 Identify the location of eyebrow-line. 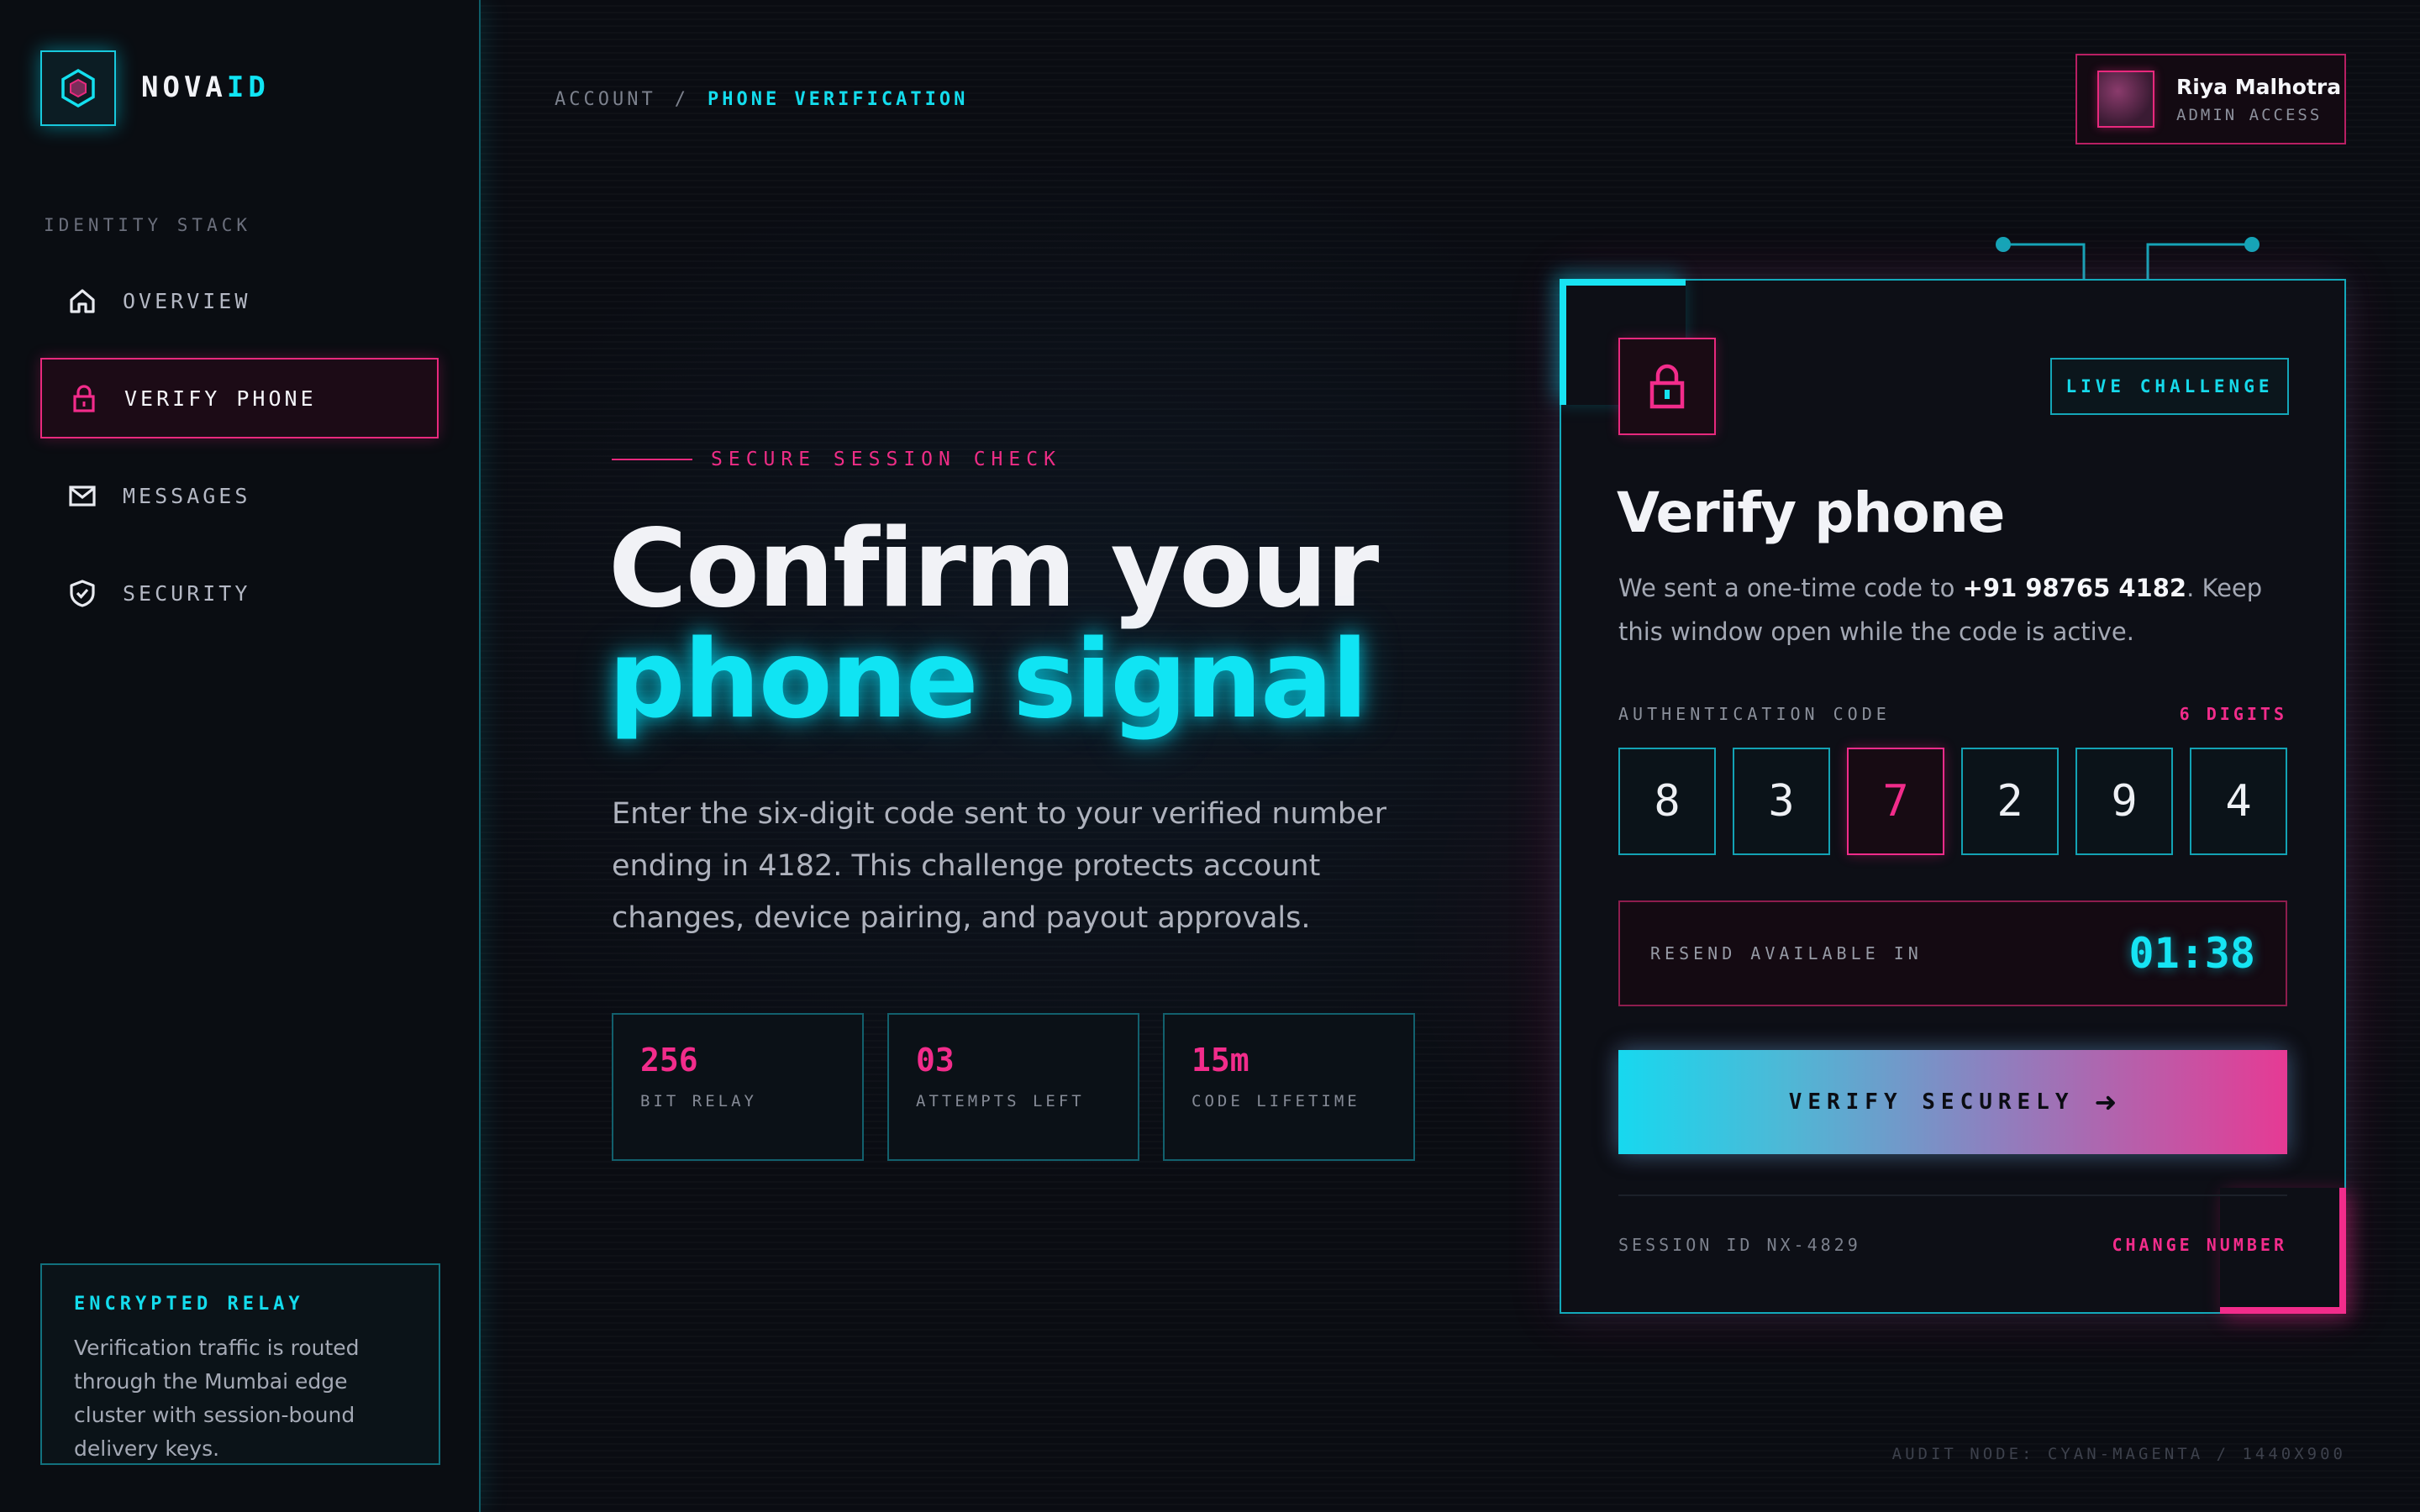
(652, 459).